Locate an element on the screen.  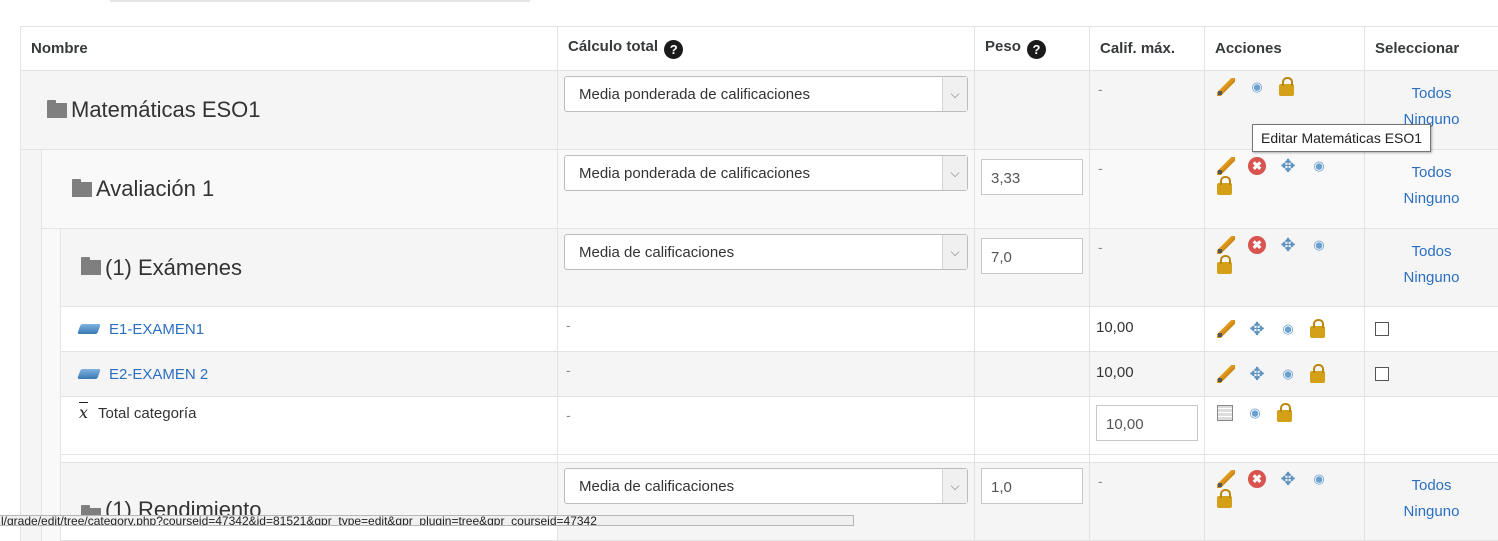
grade-item-link: E1-EXAMEN1 is located at coordinates (156, 329).